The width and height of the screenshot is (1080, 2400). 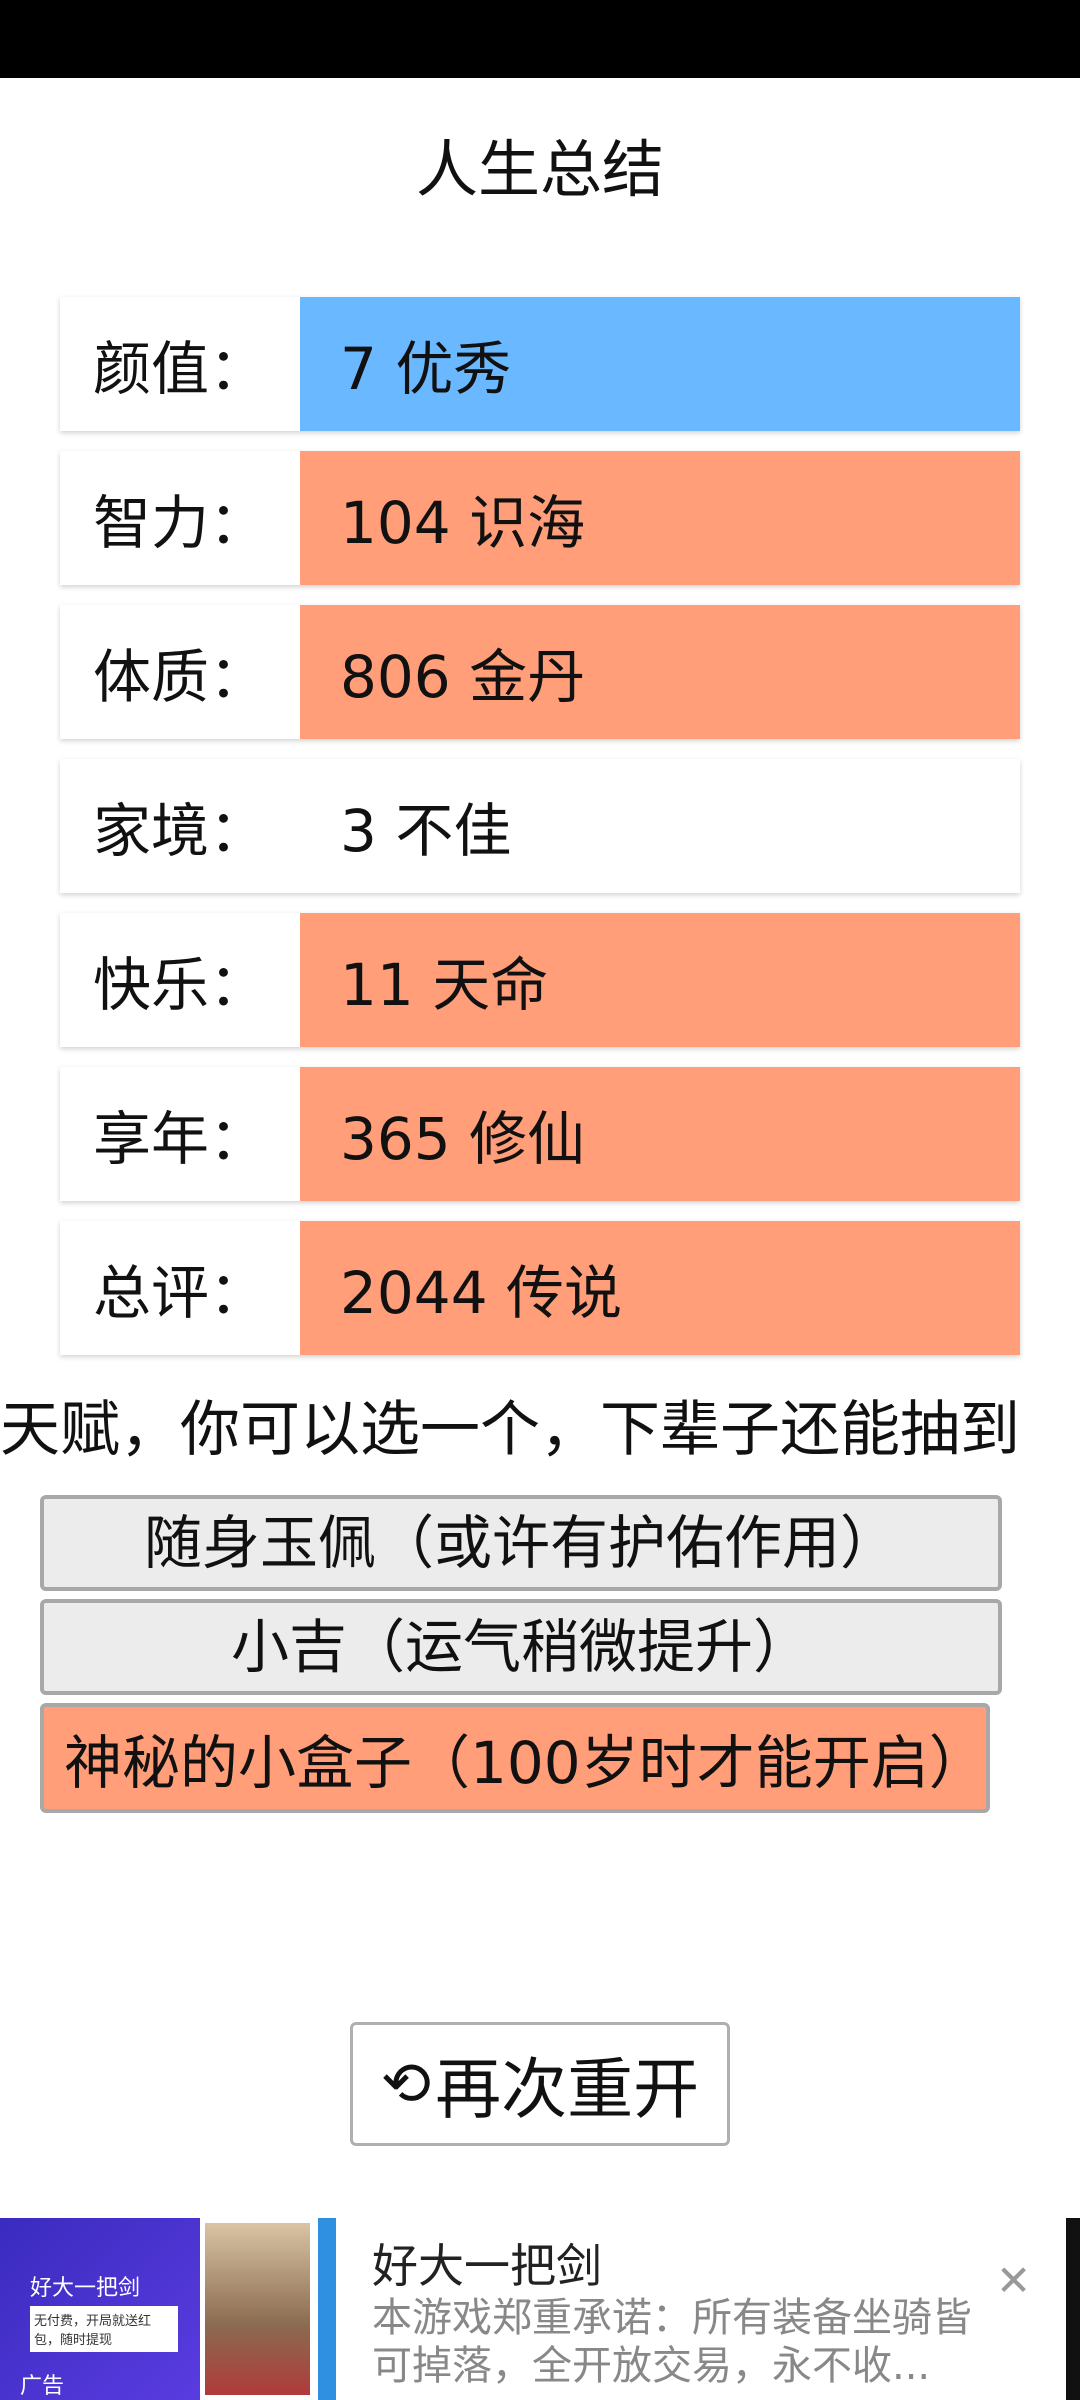 What do you see at coordinates (180, 980) in the screenshot?
I see `stat-label: 快乐：` at bounding box center [180, 980].